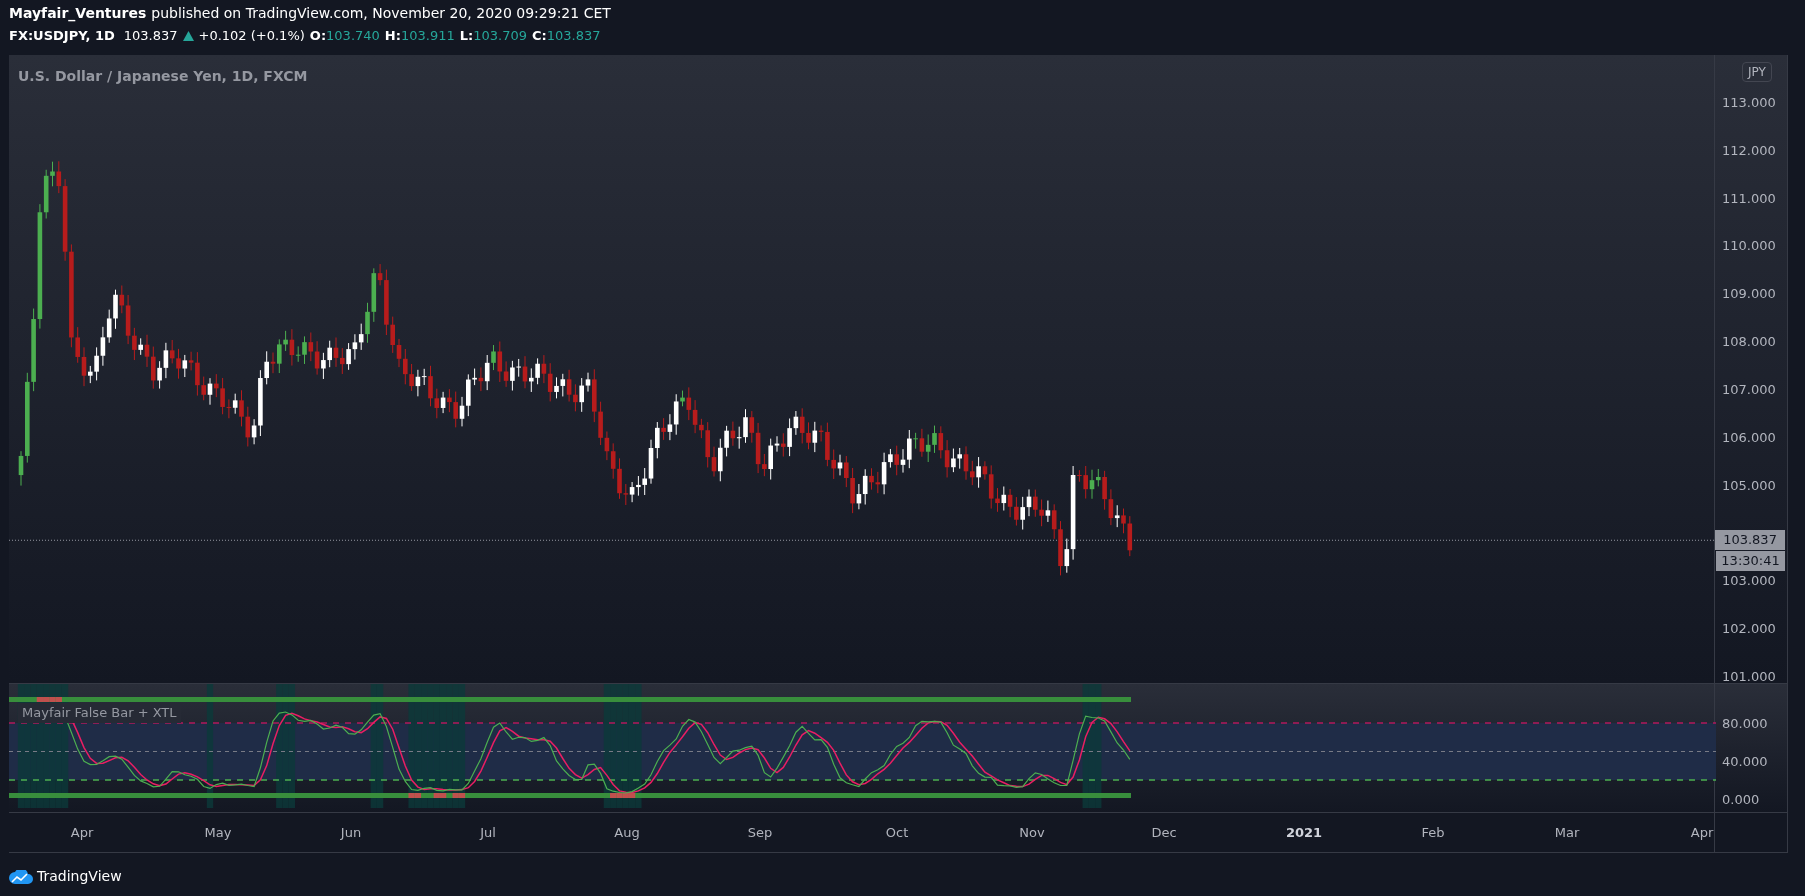 The width and height of the screenshot is (1805, 896). What do you see at coordinates (1749, 389) in the screenshot?
I see `price-tick: 107.000` at bounding box center [1749, 389].